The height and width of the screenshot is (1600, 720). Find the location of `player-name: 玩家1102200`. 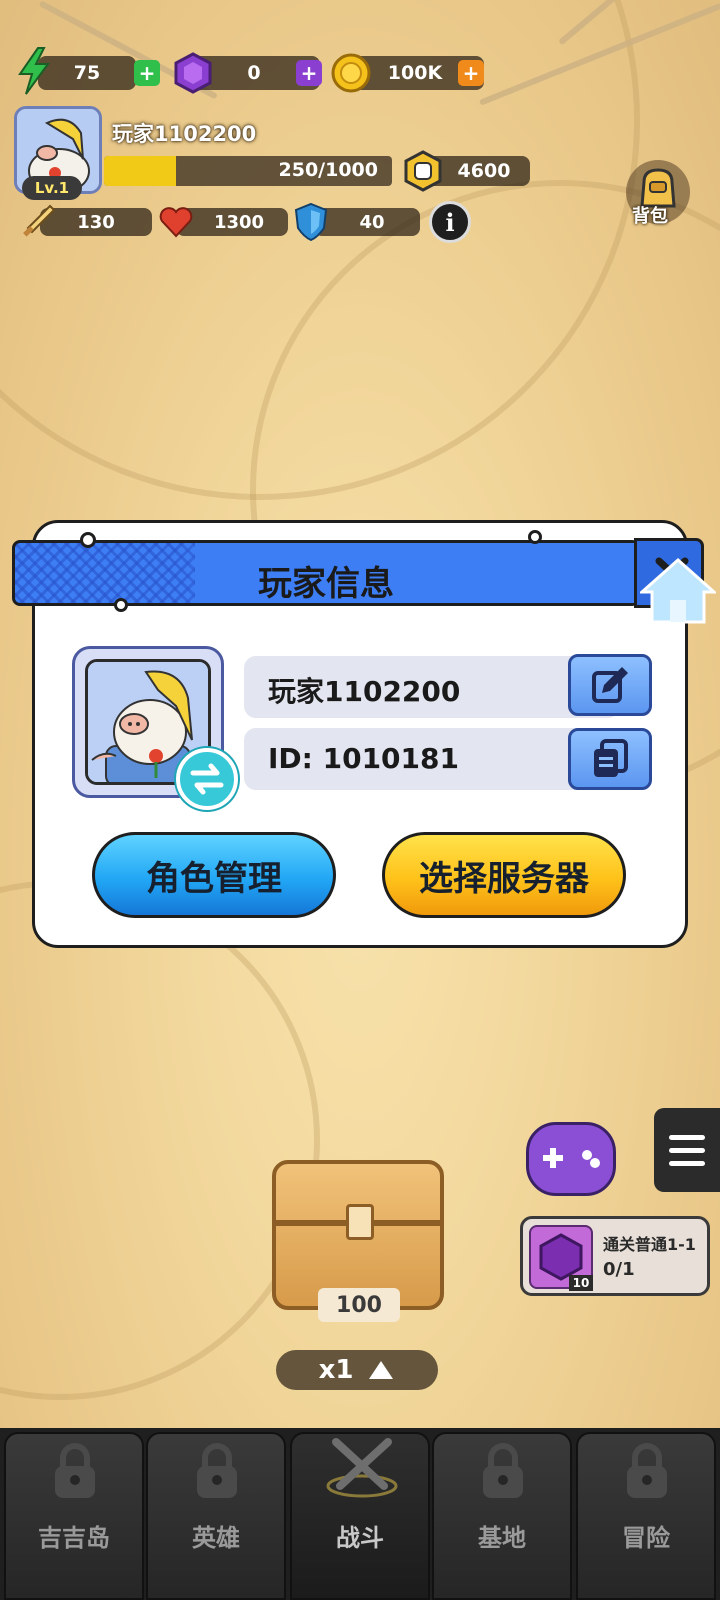

player-name: 玩家1102200 is located at coordinates (184, 134).